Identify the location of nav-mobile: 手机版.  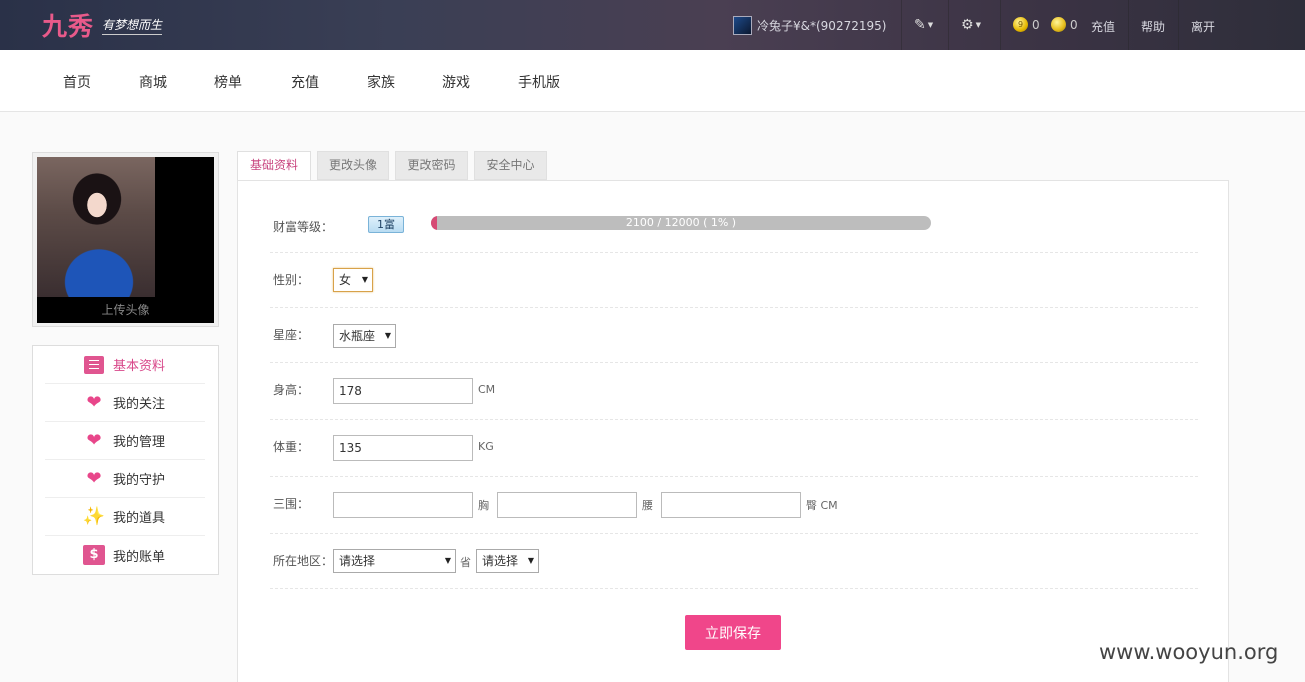
(539, 82).